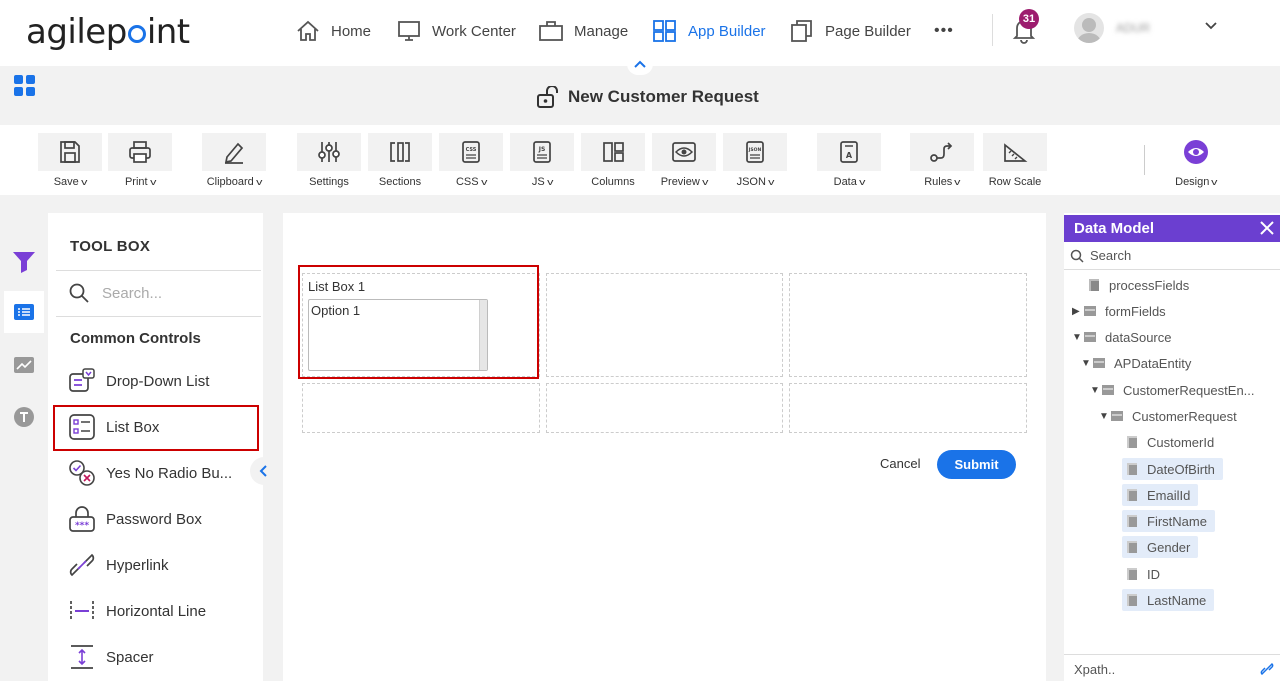  I want to click on toolbar-divider, so click(1144, 160).